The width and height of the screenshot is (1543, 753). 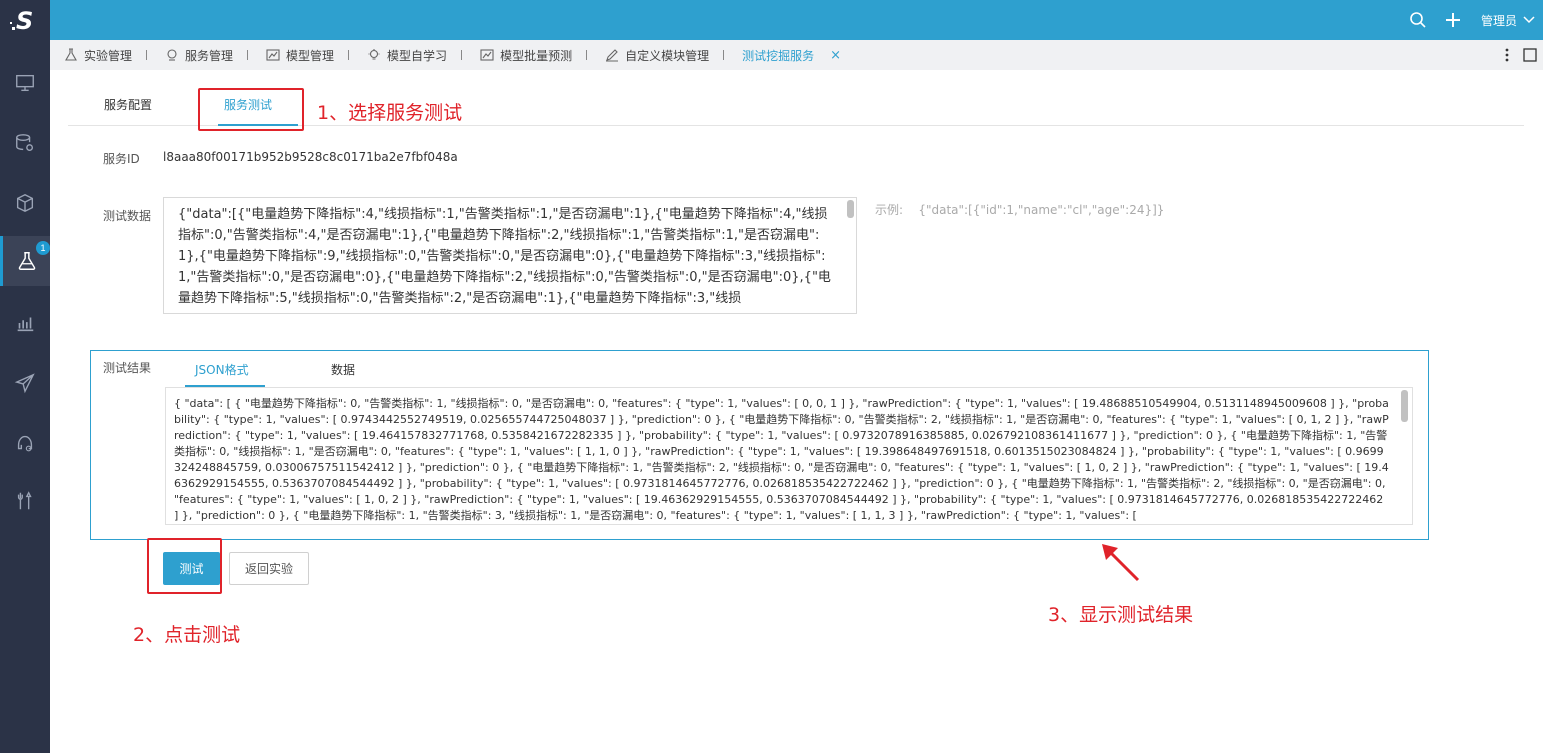 What do you see at coordinates (43, 248) in the screenshot?
I see `notification-badge: 1` at bounding box center [43, 248].